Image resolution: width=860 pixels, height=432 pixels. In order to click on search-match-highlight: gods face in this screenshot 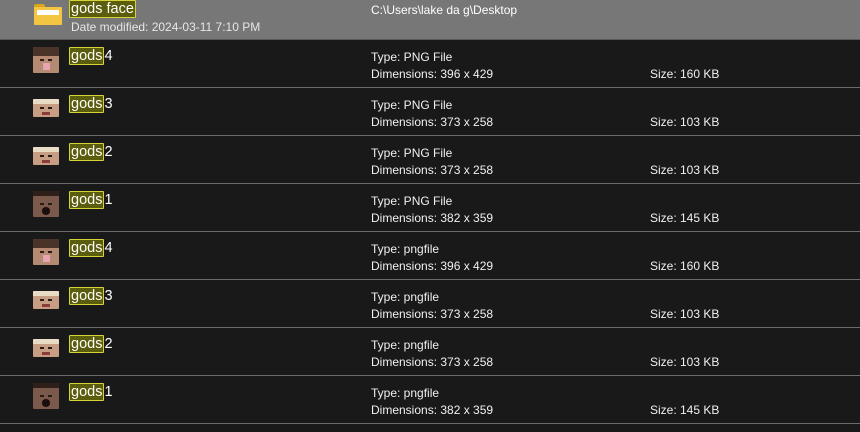, I will do `click(102, 9)`.